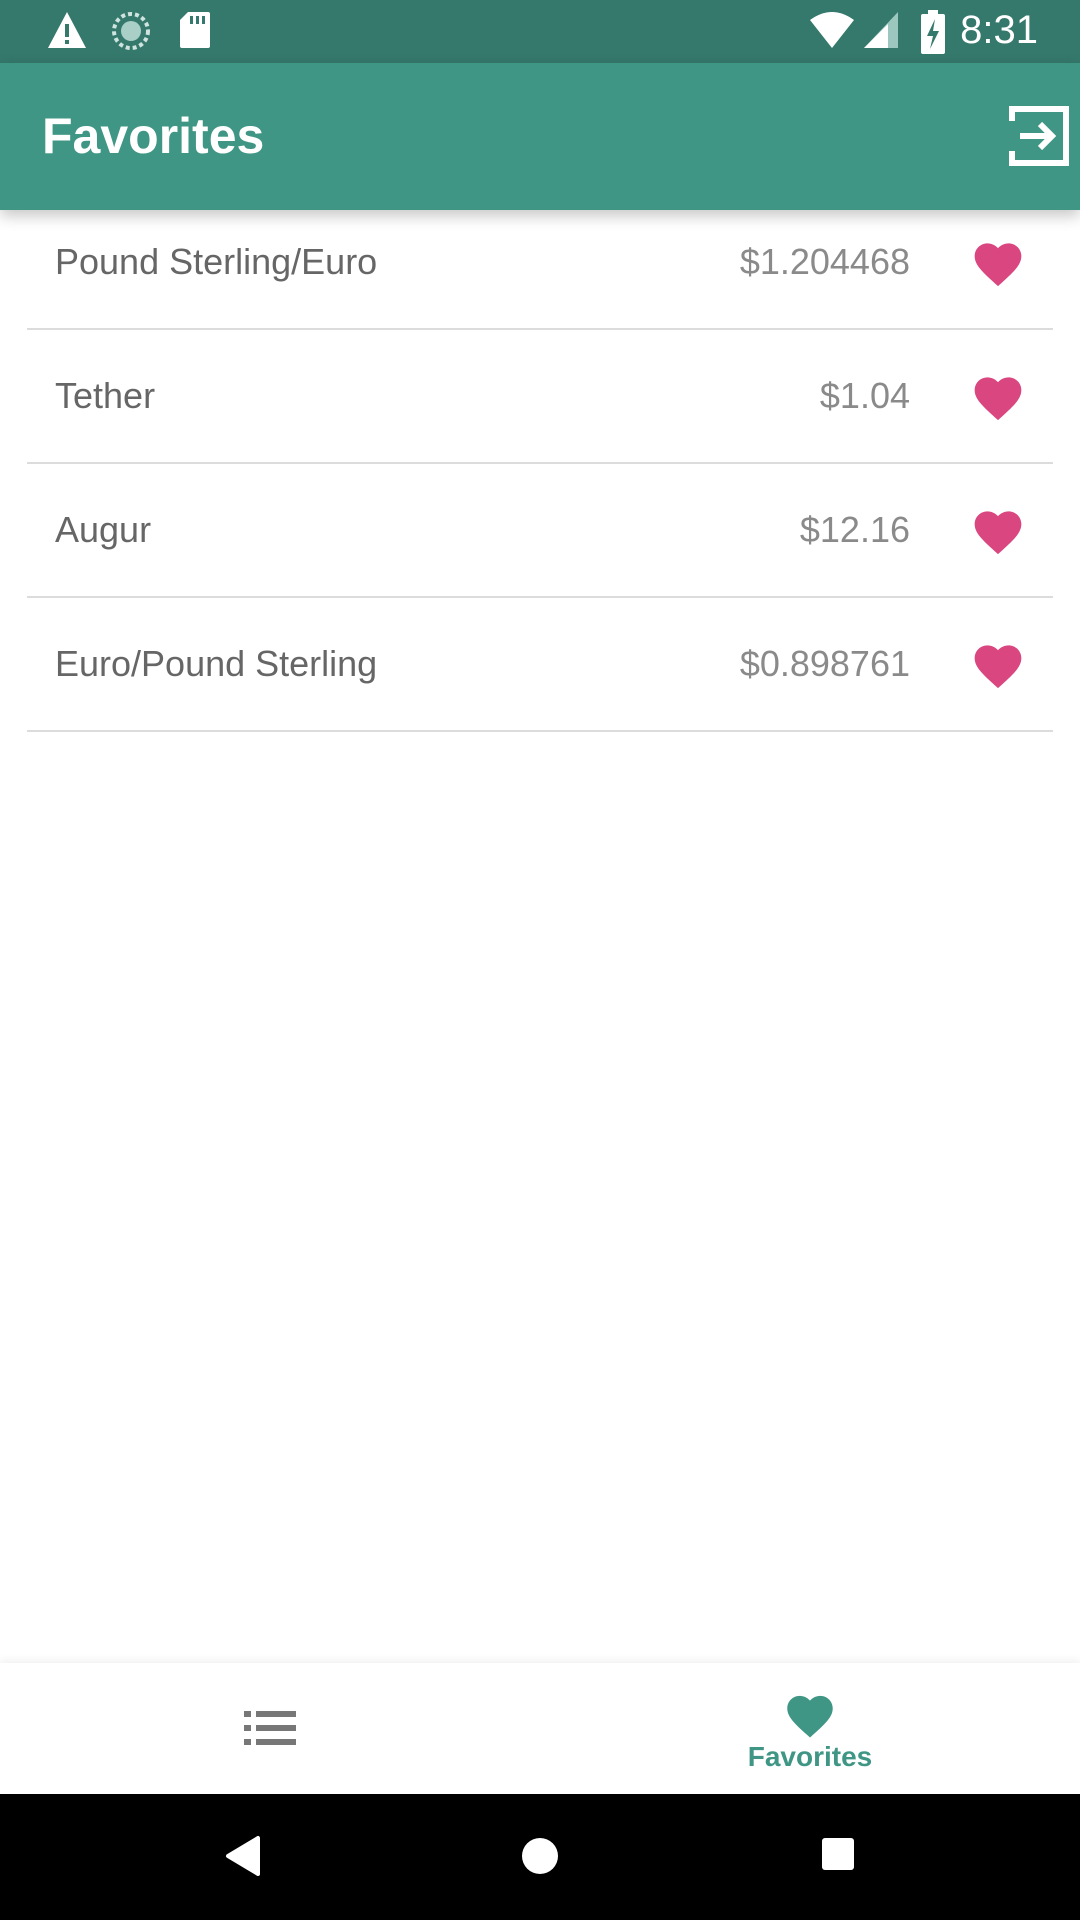  Describe the element at coordinates (270, 1728) in the screenshot. I see `list-icon` at that location.